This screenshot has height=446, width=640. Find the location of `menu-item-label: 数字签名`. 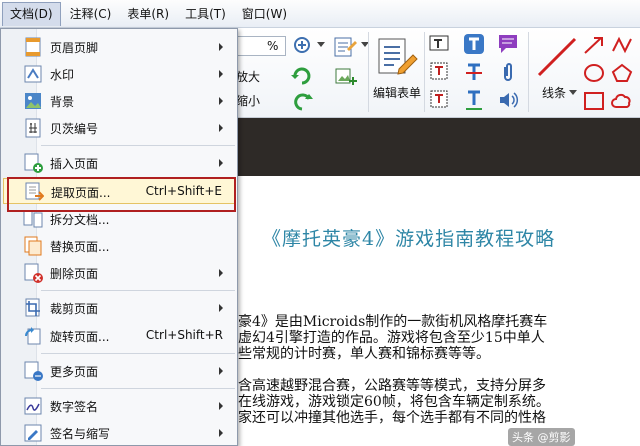

menu-item-label: 数字签名 is located at coordinates (74, 407).